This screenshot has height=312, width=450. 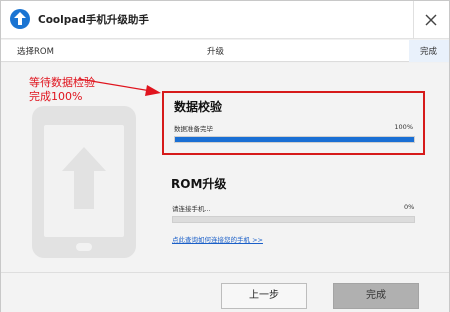 I want to click on steps-bar: 选择ROM 升级 完成, so click(x=225, y=51).